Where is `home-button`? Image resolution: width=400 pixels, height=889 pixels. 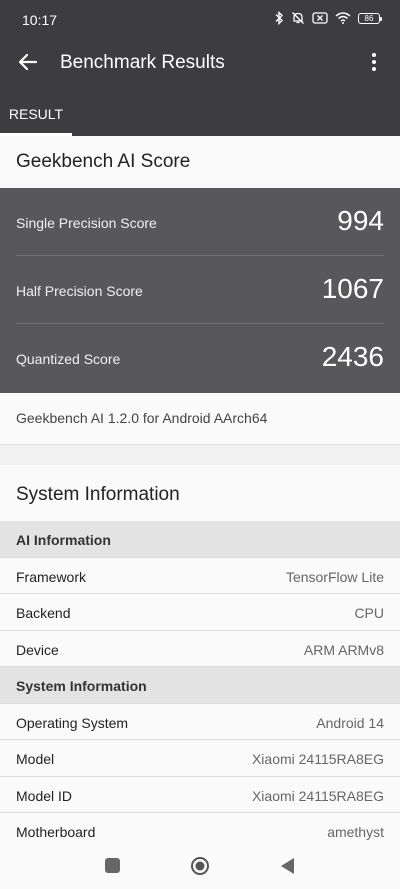
home-button is located at coordinates (200, 866).